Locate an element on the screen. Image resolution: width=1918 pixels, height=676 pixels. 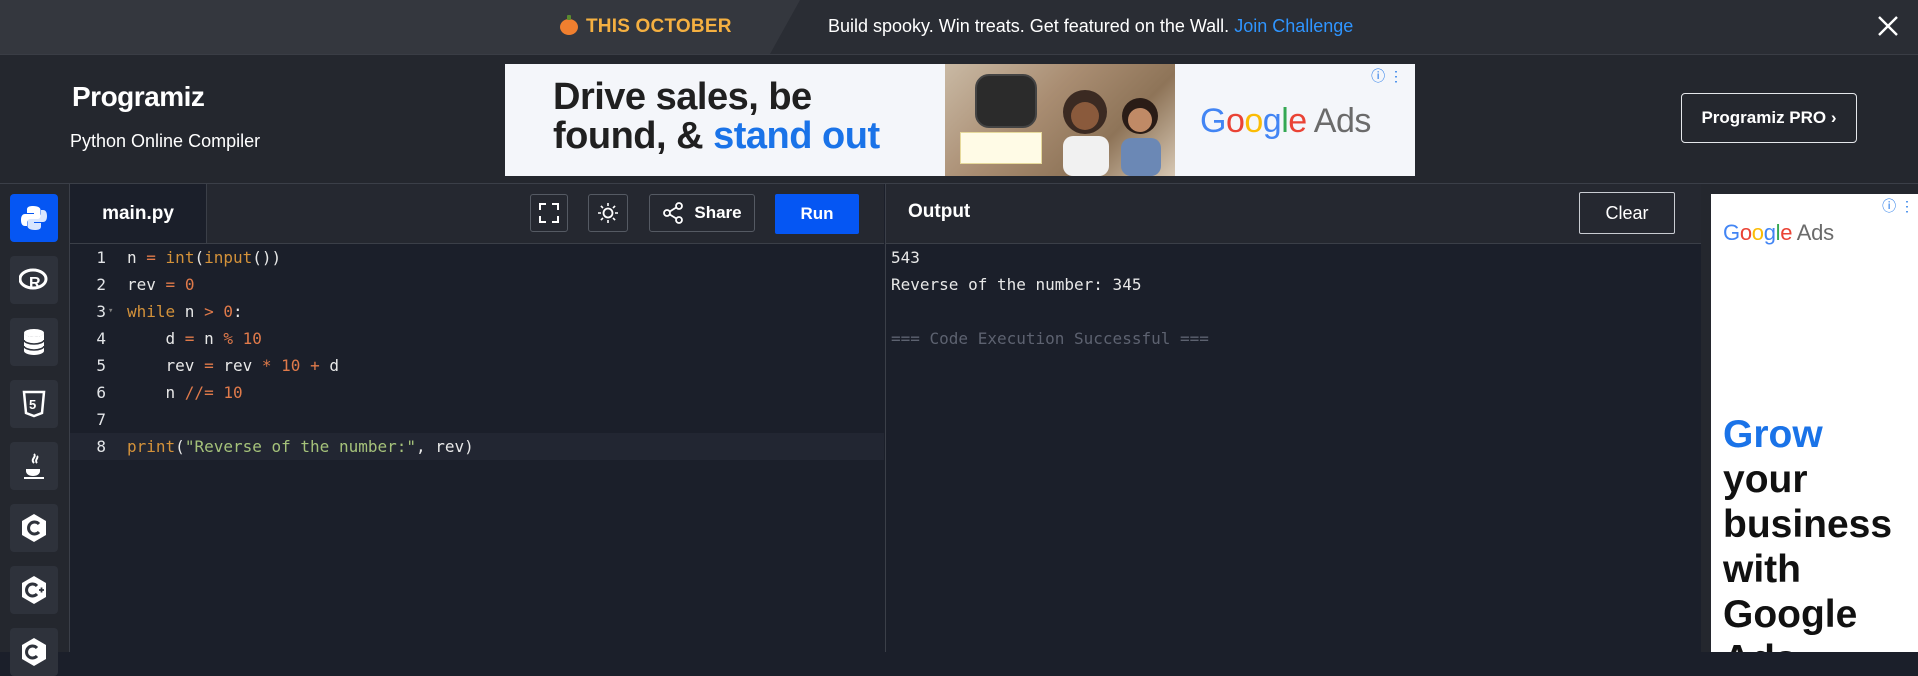
ad-headline-accent: stand out is located at coordinates (796, 136).